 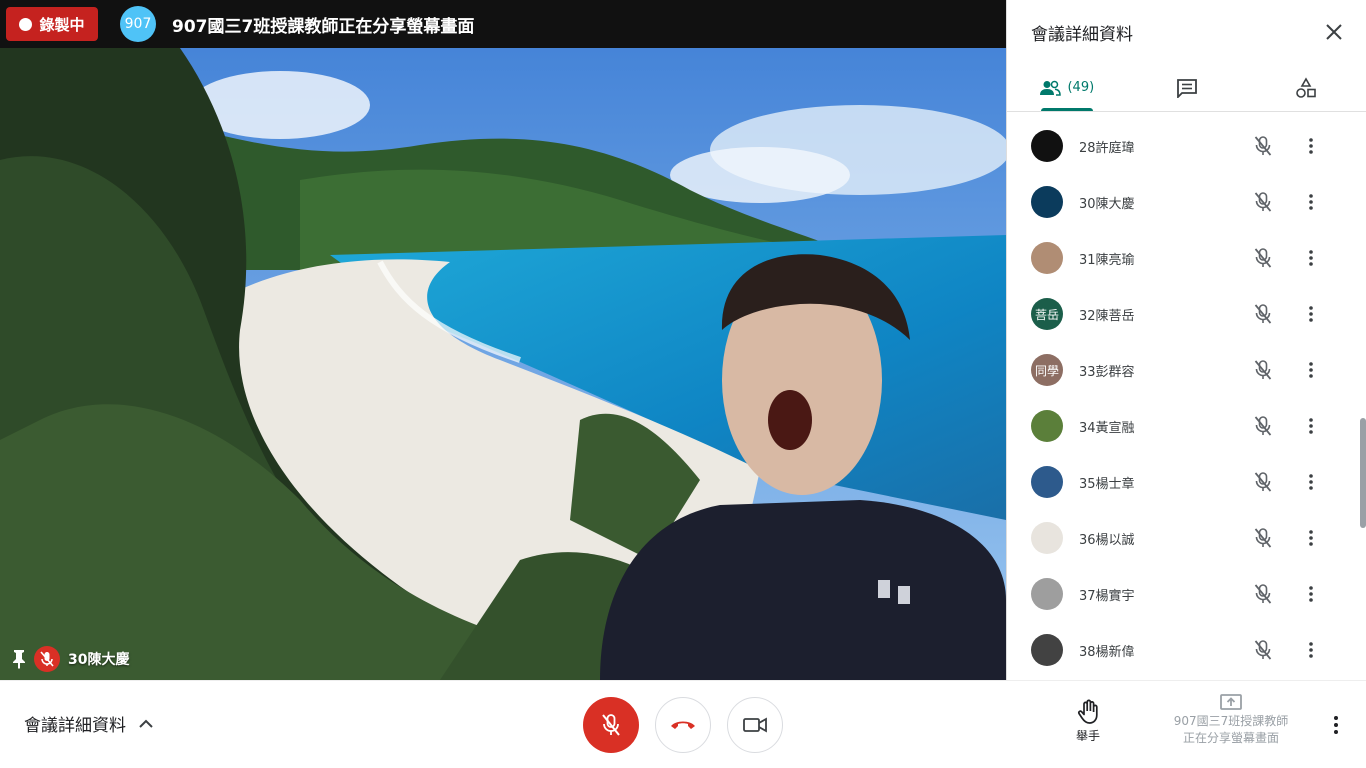 What do you see at coordinates (1363, 473) in the screenshot?
I see `scrollbar-thumb` at bounding box center [1363, 473].